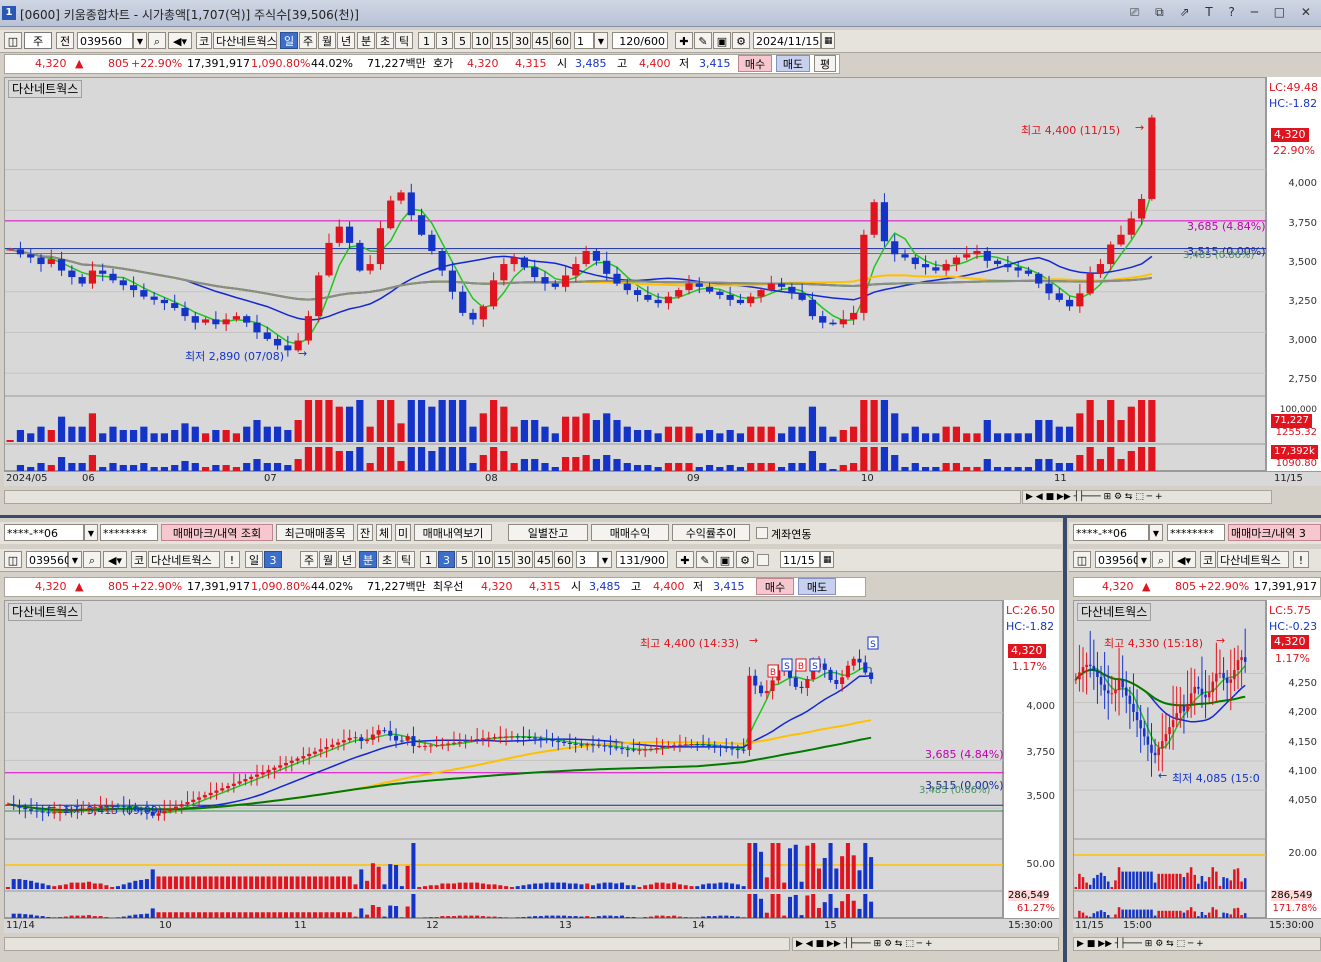  Describe the element at coordinates (793, 63) in the screenshot. I see `sell-button: 매도` at that location.